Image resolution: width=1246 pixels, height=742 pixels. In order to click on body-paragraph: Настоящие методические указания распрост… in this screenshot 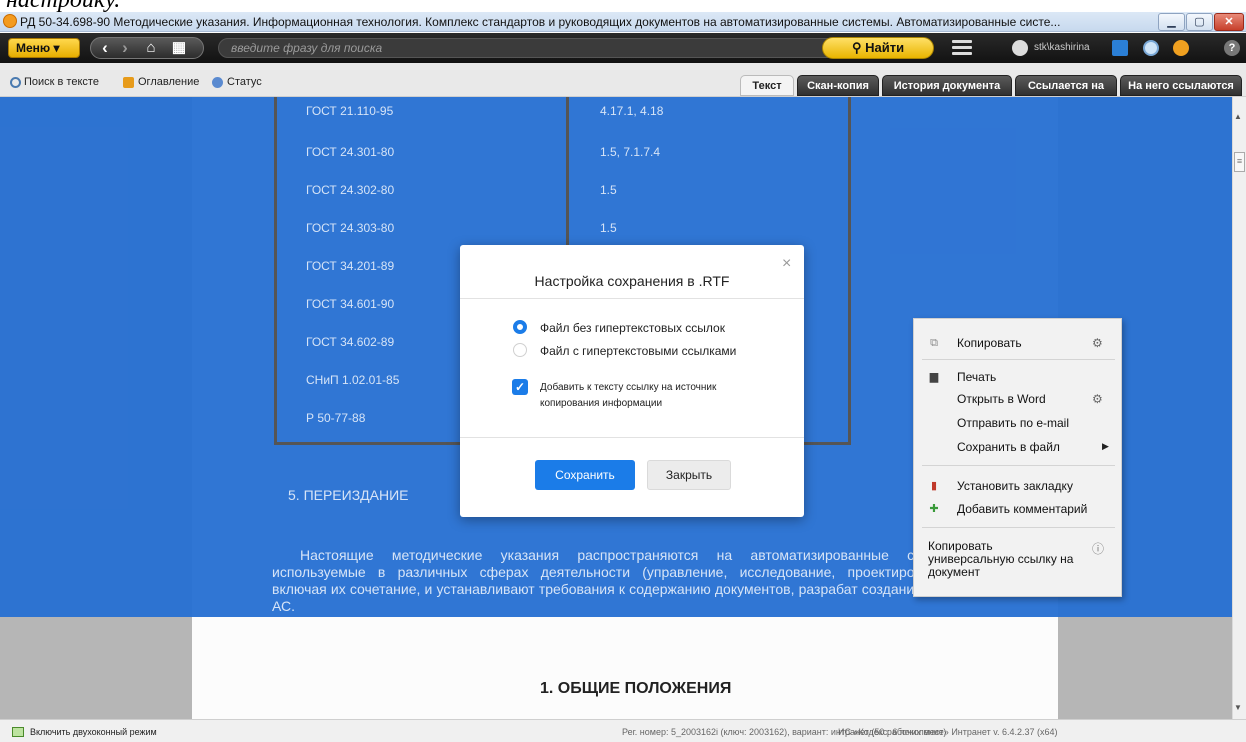, I will do `click(597, 580)`.